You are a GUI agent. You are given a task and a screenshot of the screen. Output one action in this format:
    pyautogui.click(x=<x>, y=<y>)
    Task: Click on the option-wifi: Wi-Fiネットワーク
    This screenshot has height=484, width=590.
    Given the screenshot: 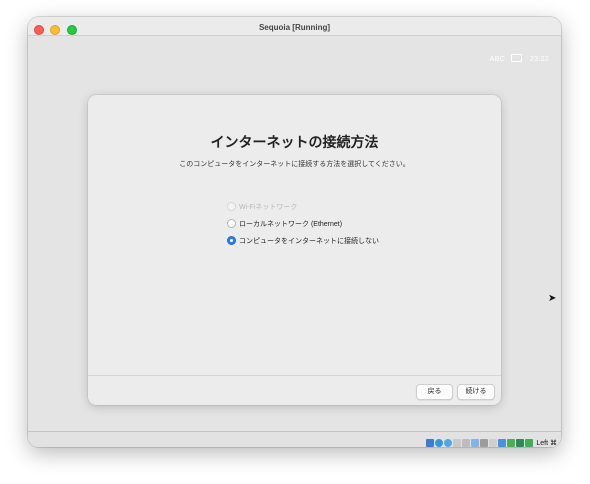 What is the action you would take?
    pyautogui.click(x=262, y=207)
    